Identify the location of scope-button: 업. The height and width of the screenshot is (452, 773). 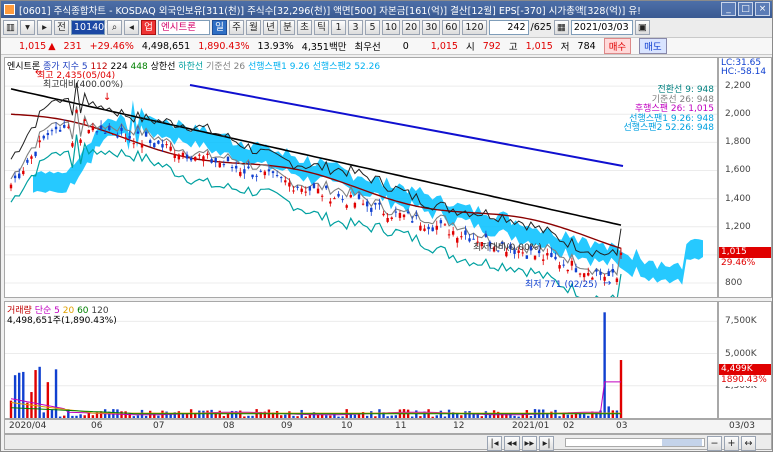
(148, 27).